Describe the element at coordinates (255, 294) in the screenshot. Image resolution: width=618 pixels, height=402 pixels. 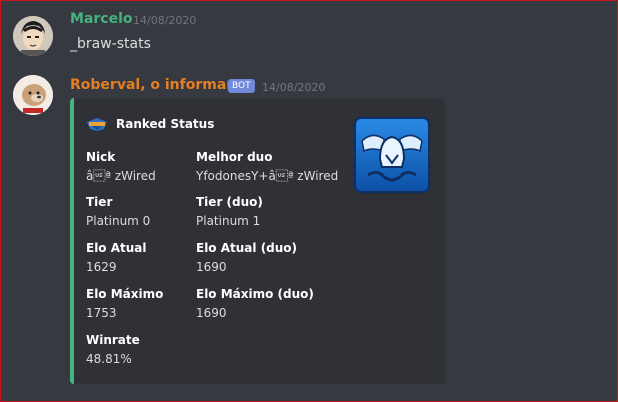
I see `field-name: Elo Máximo (duo)` at that location.